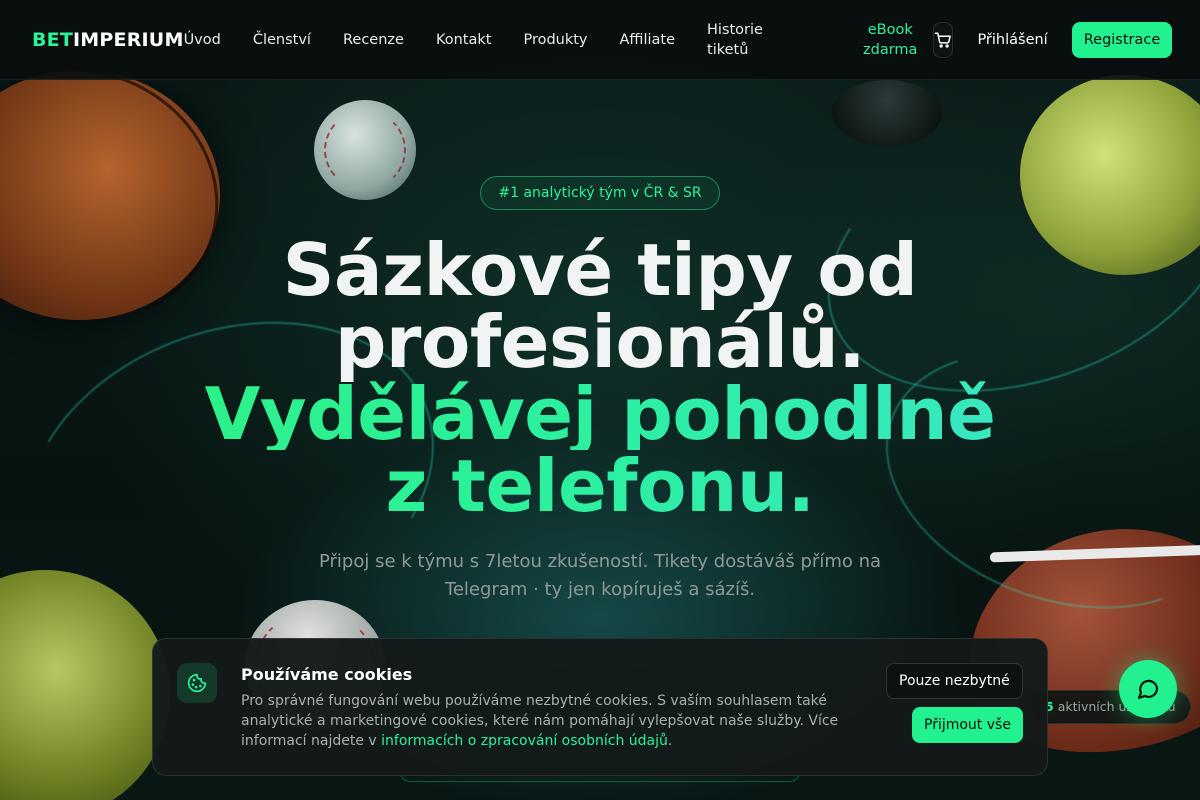 The width and height of the screenshot is (1200, 800). What do you see at coordinates (670, 741) in the screenshot?
I see `cookie-text-end: .` at bounding box center [670, 741].